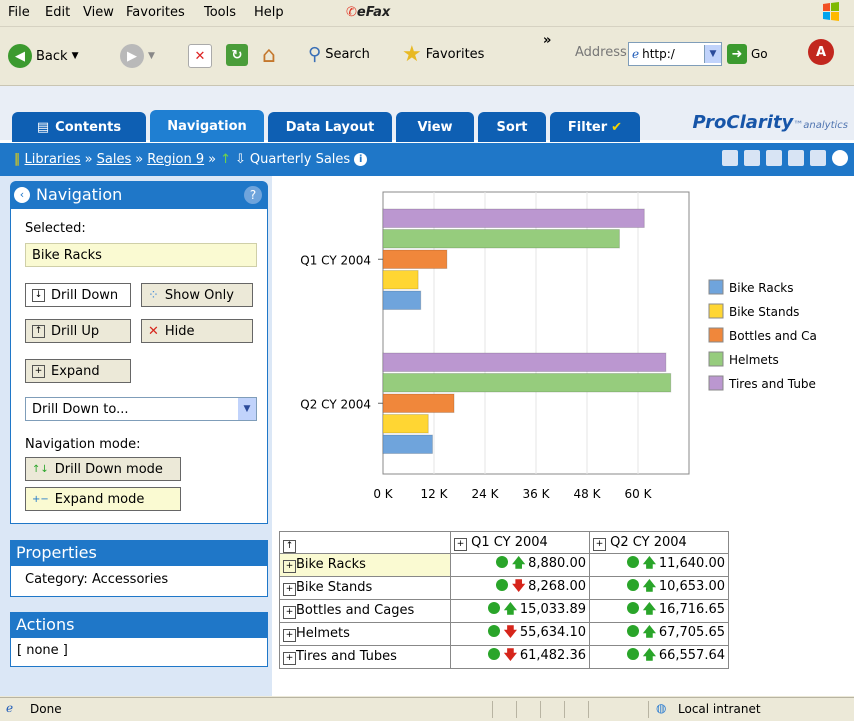 The image size is (854, 721). What do you see at coordinates (19, 12) in the screenshot?
I see `menu-file: File` at bounding box center [19, 12].